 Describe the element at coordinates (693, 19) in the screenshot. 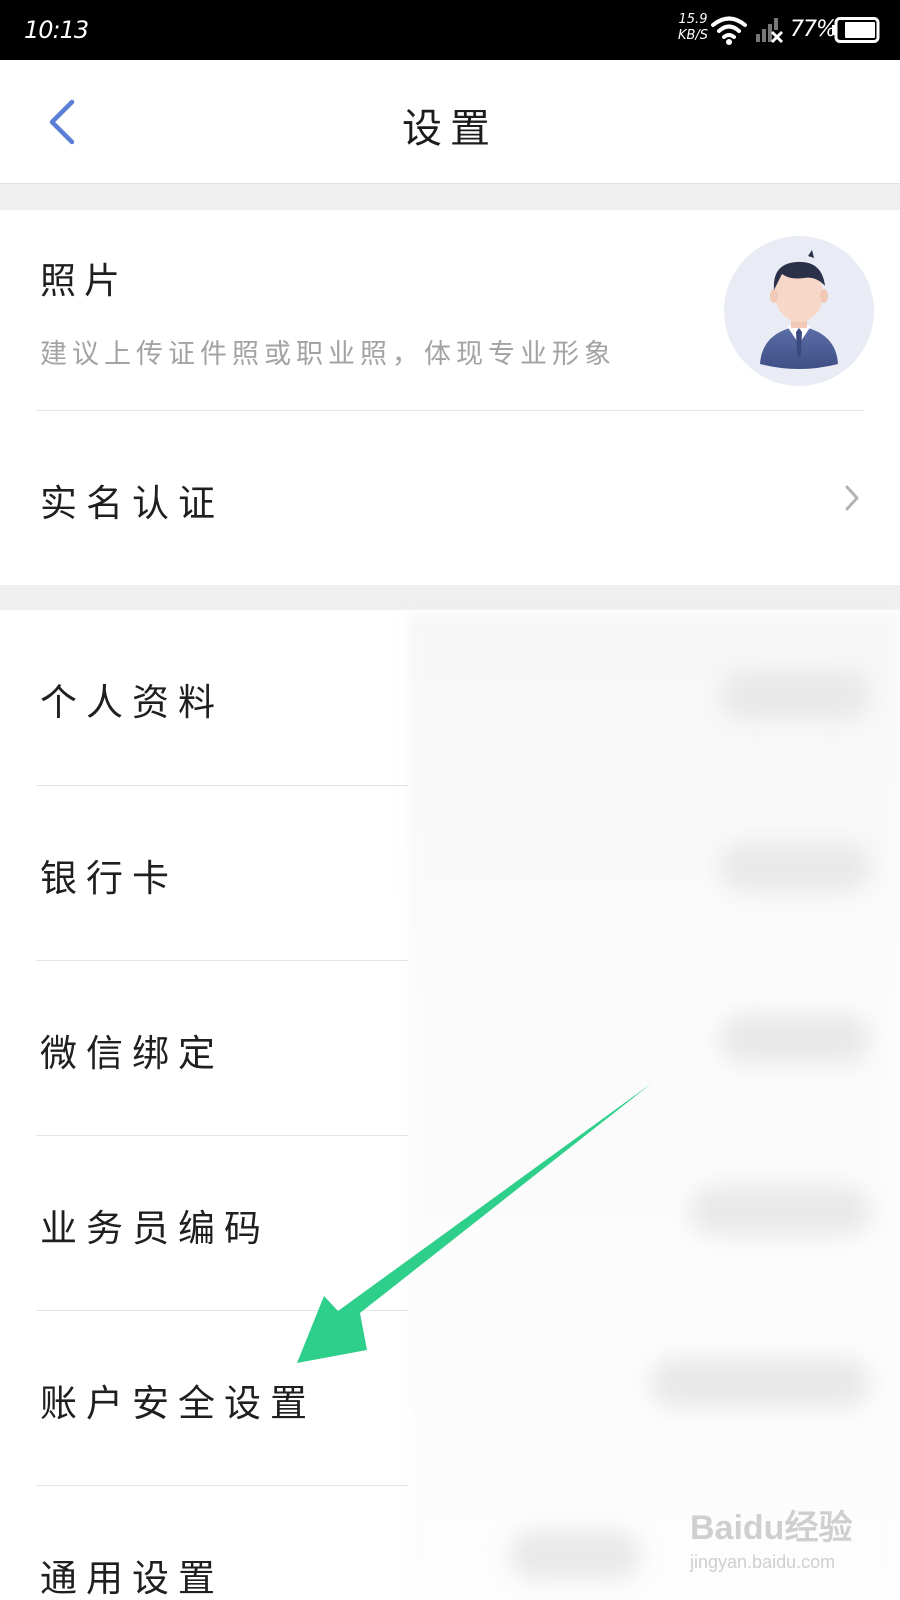

I see `network-speed-value: 15.9` at that location.